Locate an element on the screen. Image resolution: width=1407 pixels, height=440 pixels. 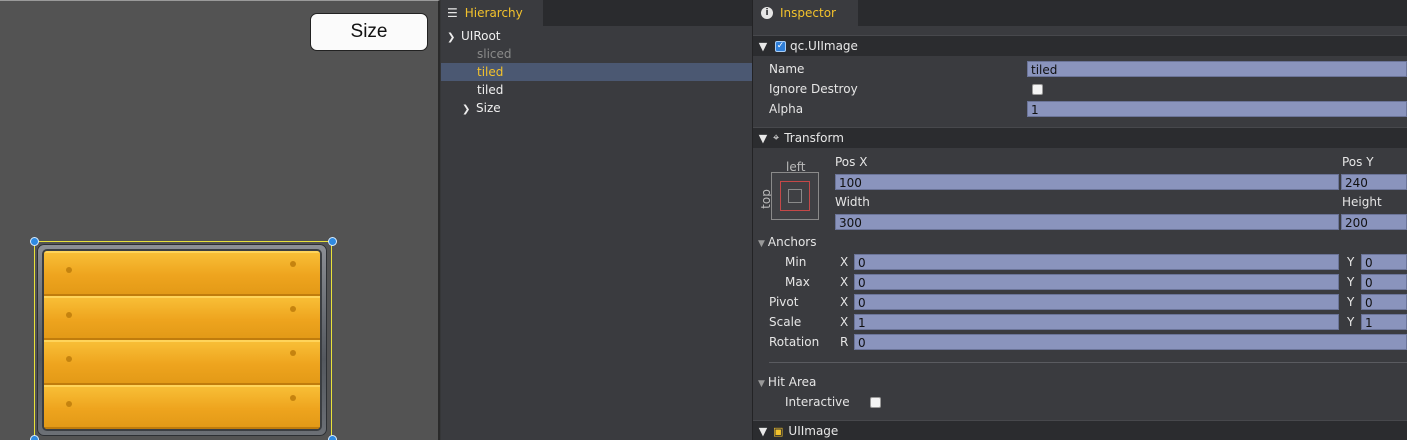
rotation-label: Rotation is located at coordinates (794, 342).